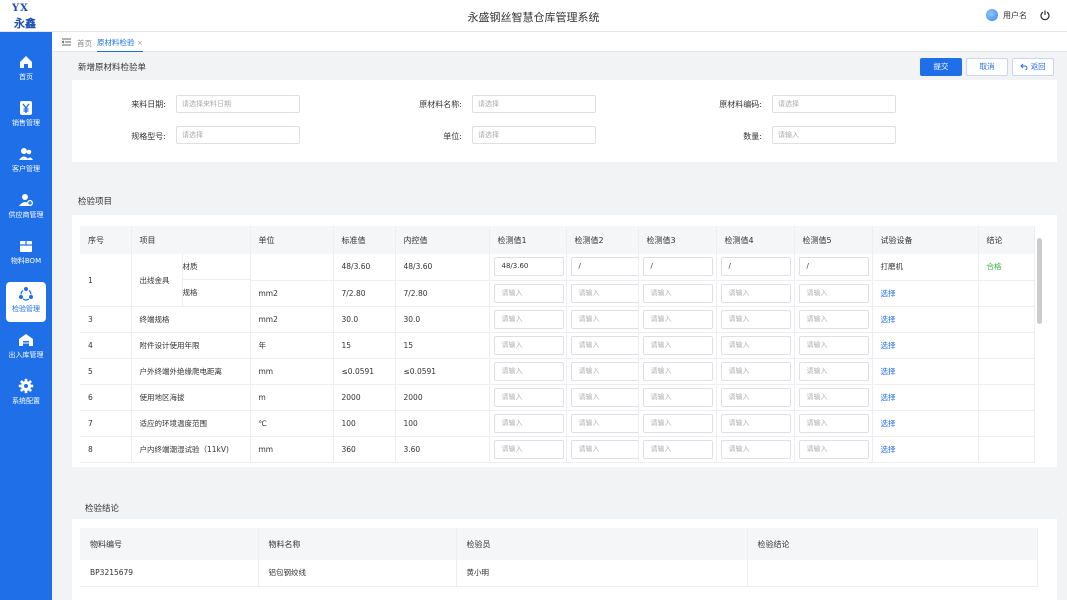 This screenshot has height=600, width=1067. I want to click on sidebar-item-warehouse: 出入库管理, so click(26, 348).